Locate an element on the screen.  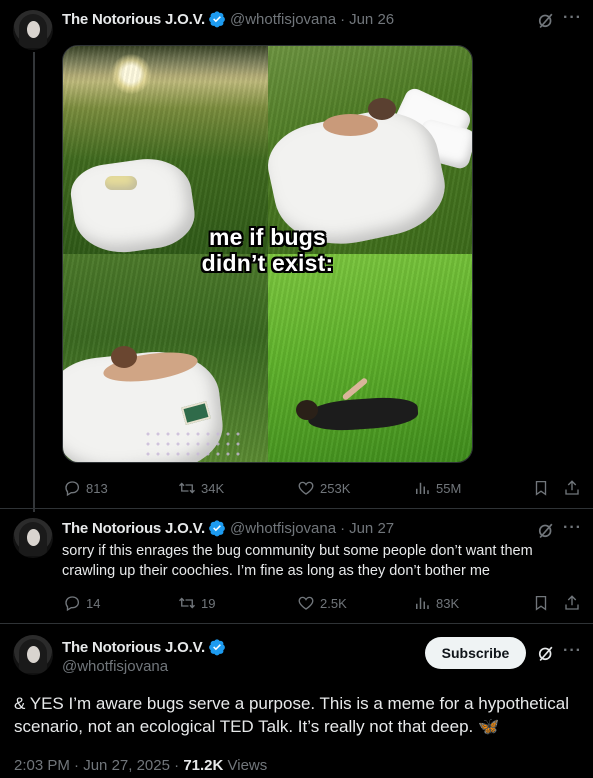
views-label: Views is located at coordinates (247, 765).